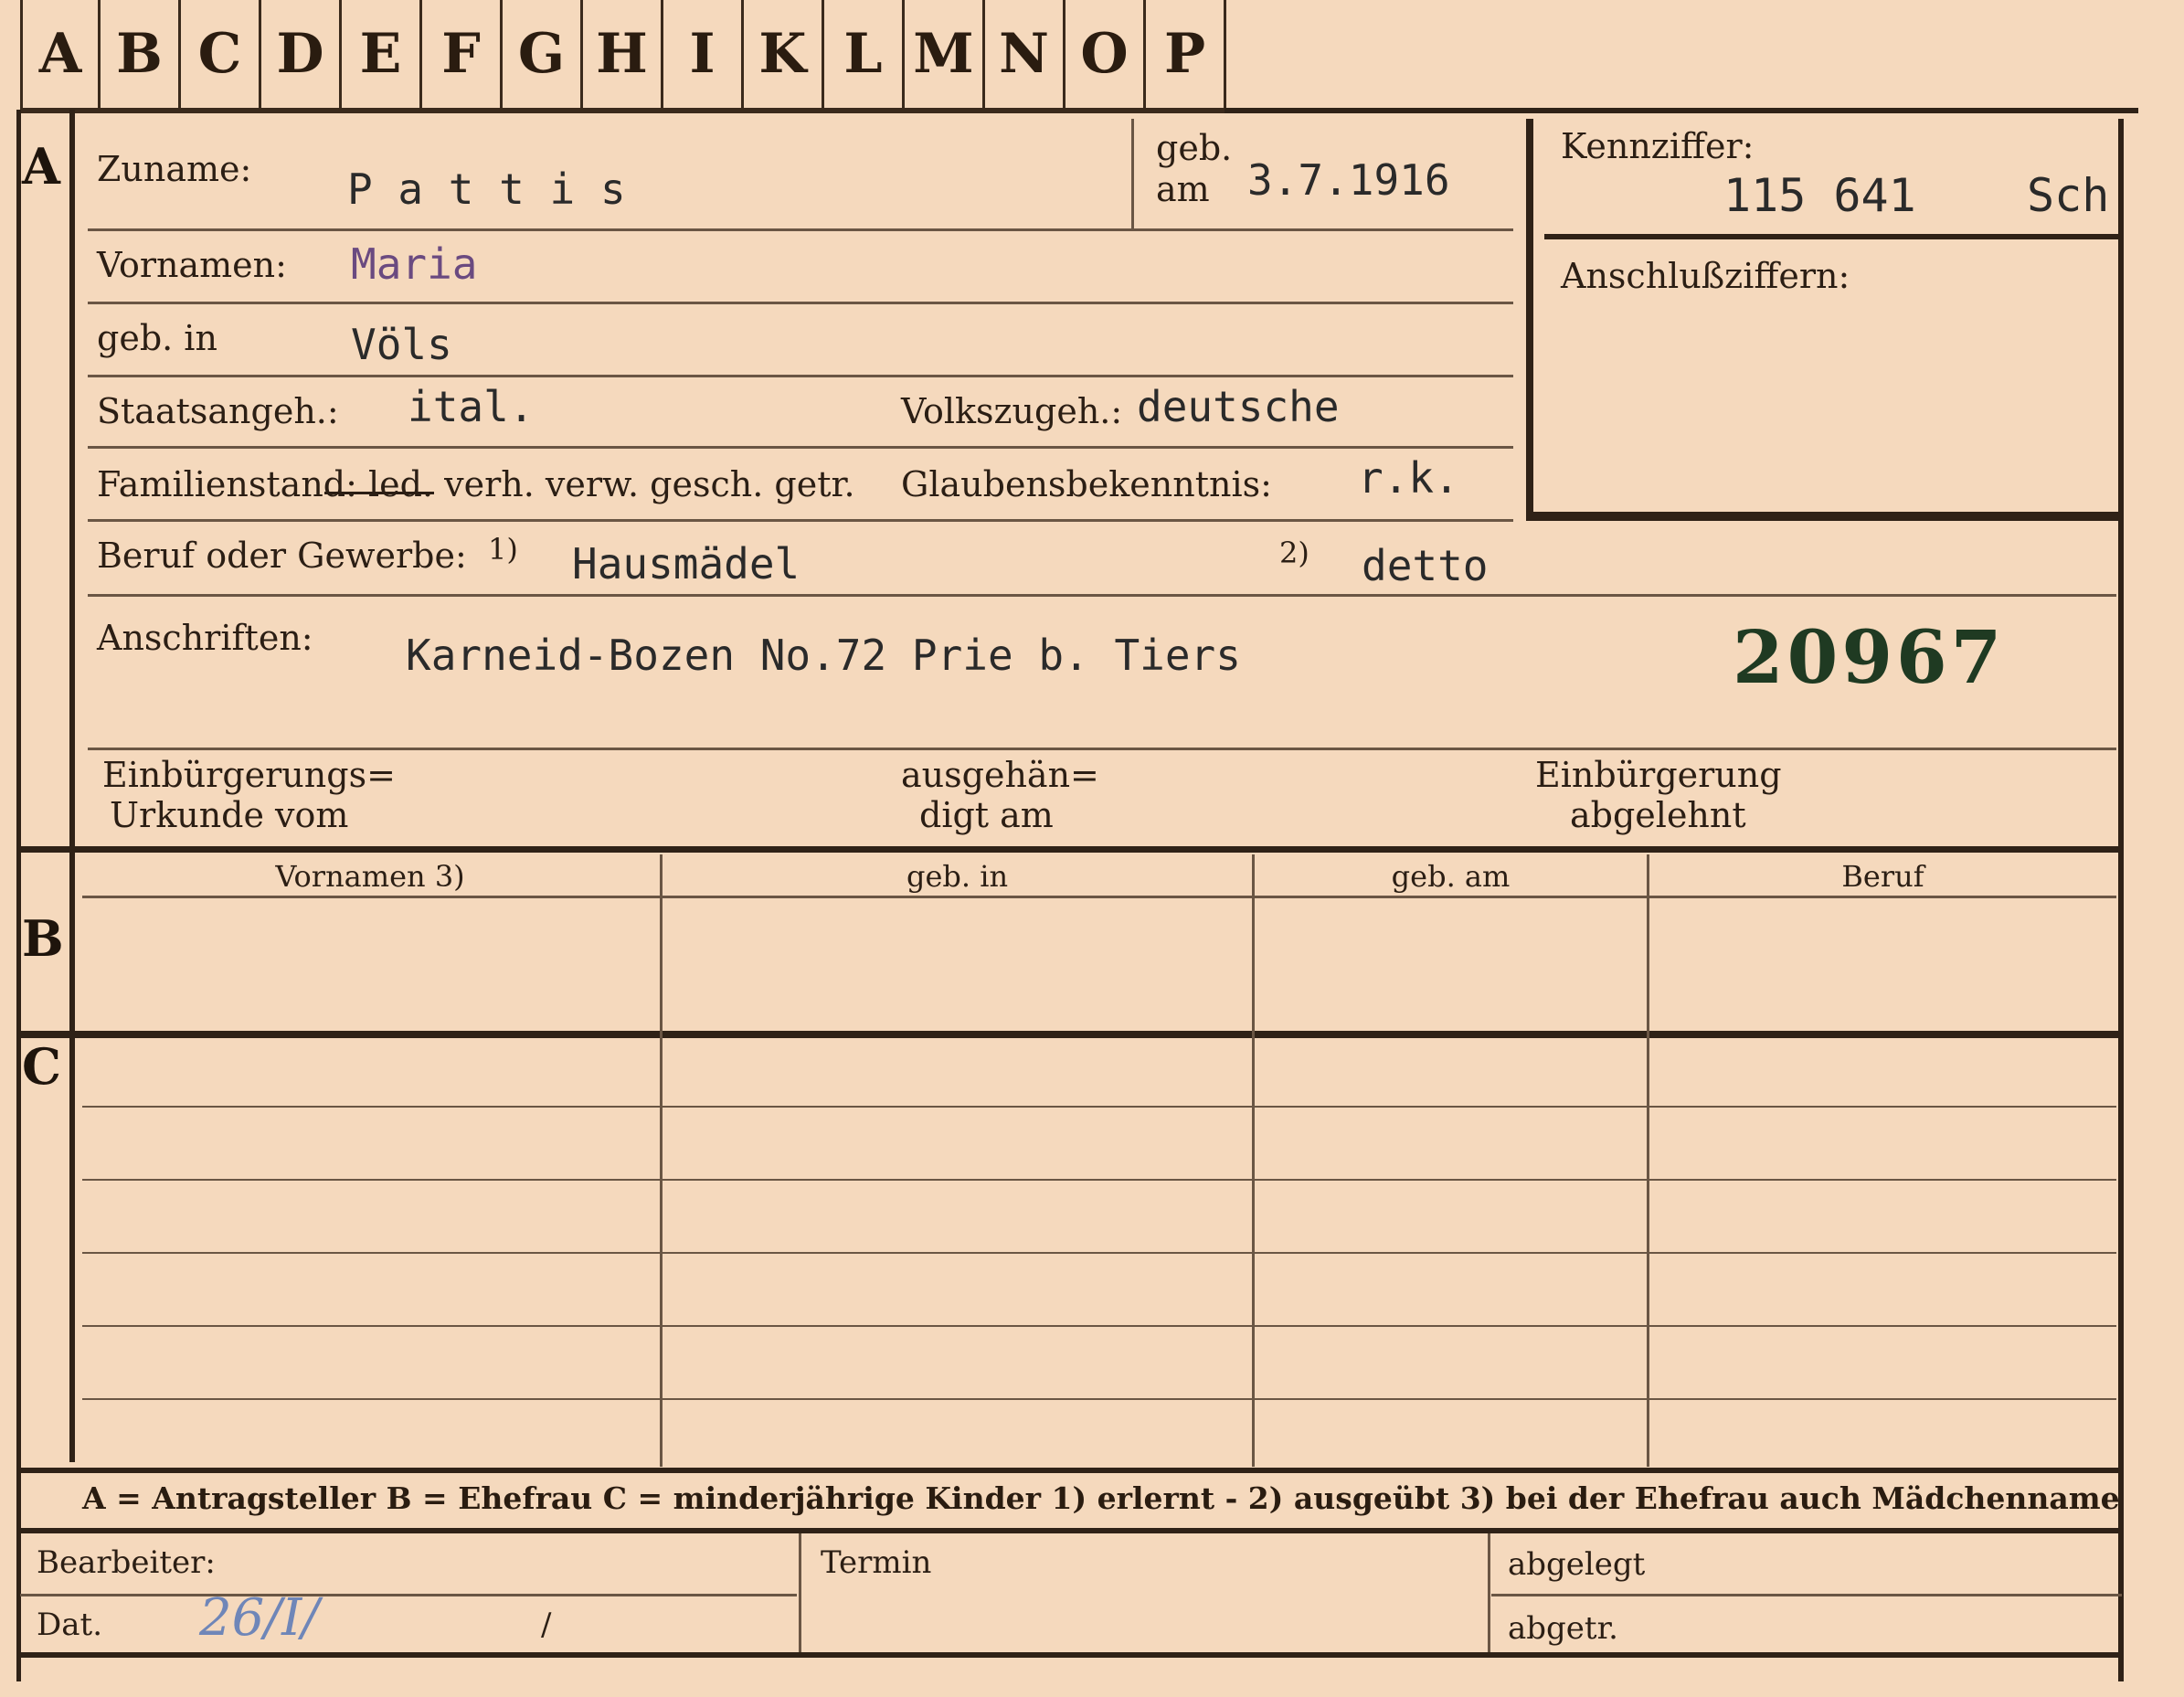 This screenshot has width=2184, height=1697. Describe the element at coordinates (1659, 775) in the screenshot. I see `einbuergerung-abgelehnt-label-1: Einbürgerung` at that location.